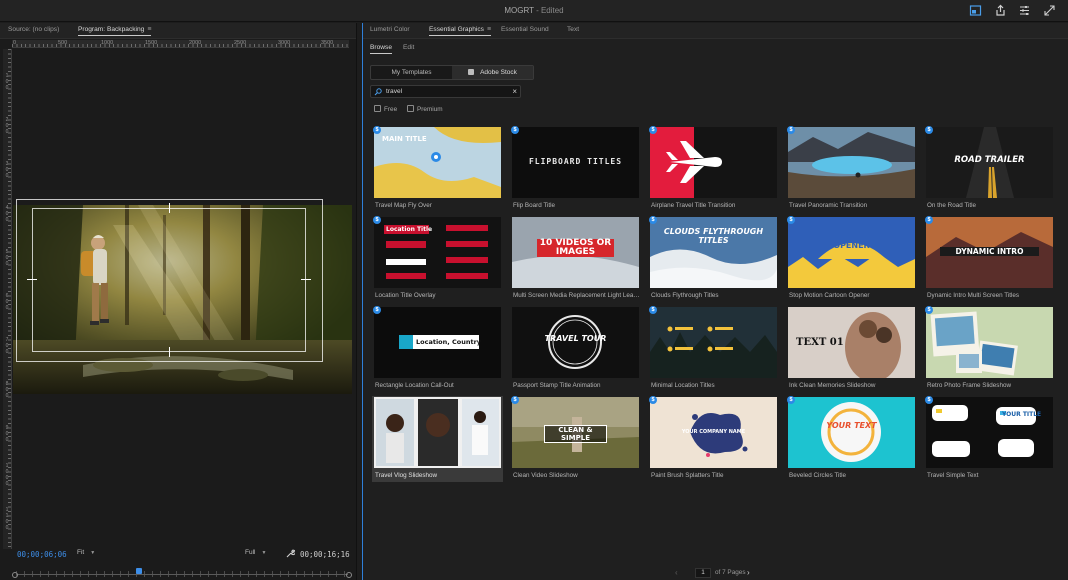  Describe the element at coordinates (115, 31) in the screenshot. I see `tab-program: Program: Backpacking ≡` at that location.